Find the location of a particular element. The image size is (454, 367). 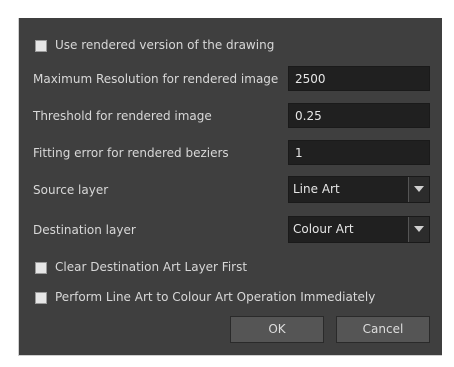

ok-button: OK is located at coordinates (277, 329).